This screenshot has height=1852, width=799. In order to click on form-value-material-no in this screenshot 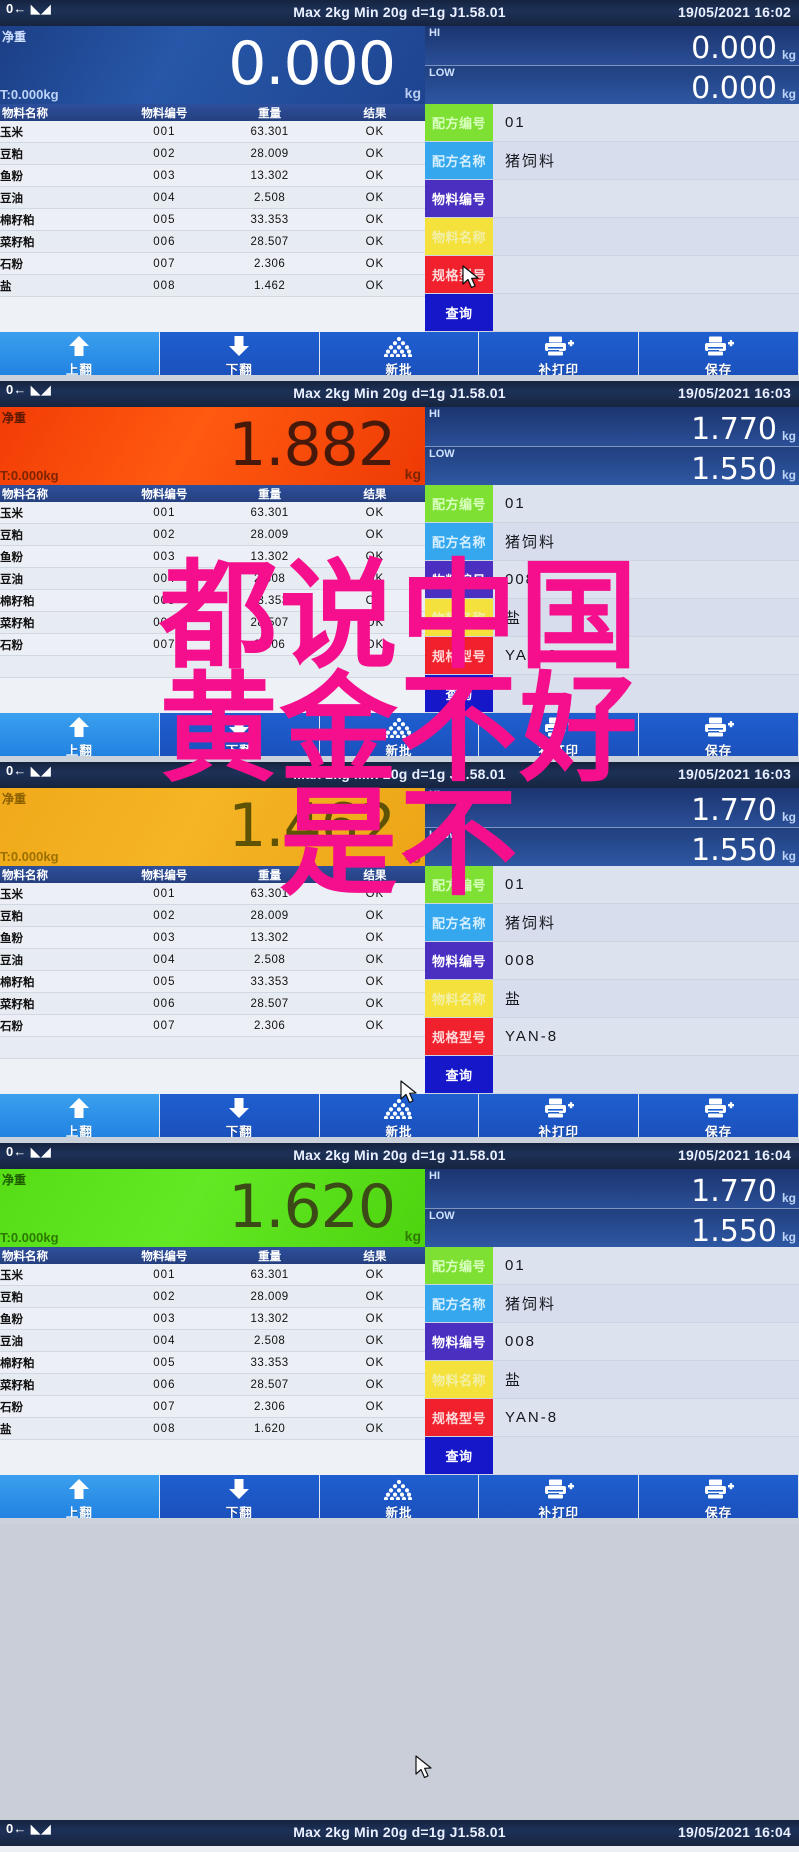, I will do `click(646, 198)`.